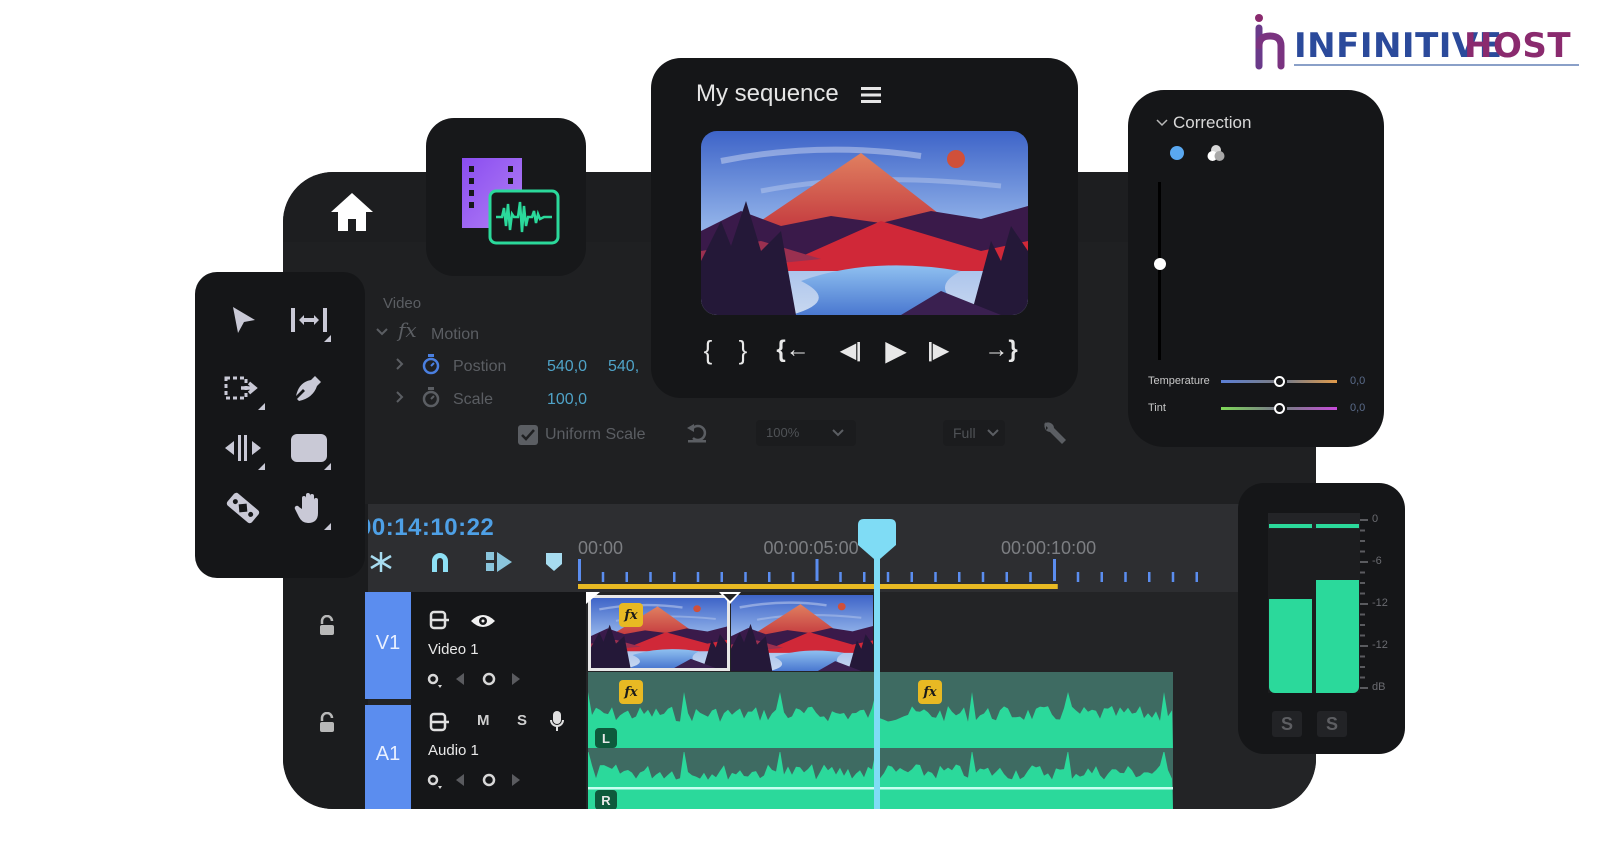 This screenshot has height=857, width=1600. I want to click on track-select-tool, so click(243, 388).